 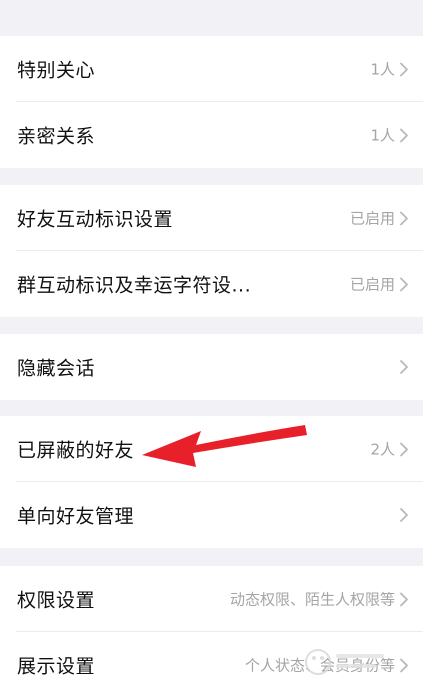 I want to click on row-intimate-relation: 亲密关系 1人, so click(x=211, y=135).